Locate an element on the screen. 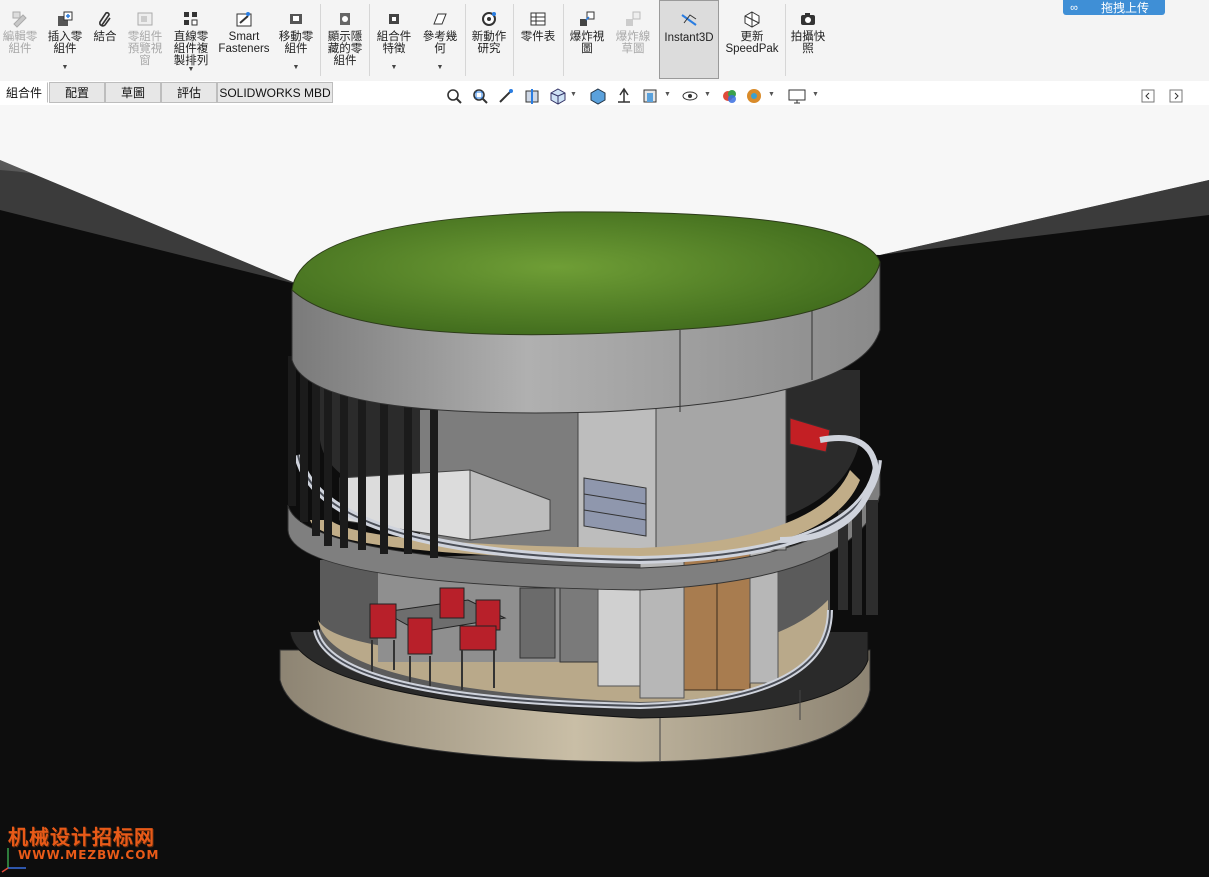 The width and height of the screenshot is (1209, 877). bom-icon is located at coordinates (538, 19).